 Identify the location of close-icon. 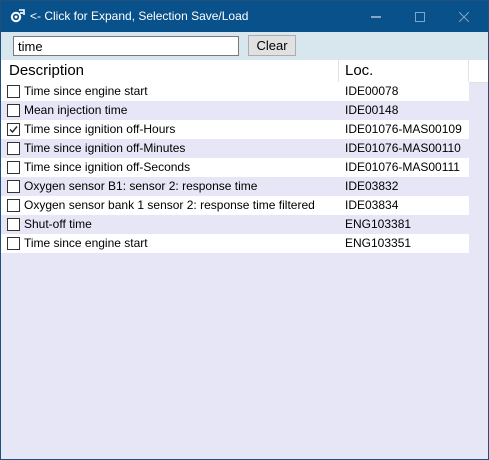
(464, 16).